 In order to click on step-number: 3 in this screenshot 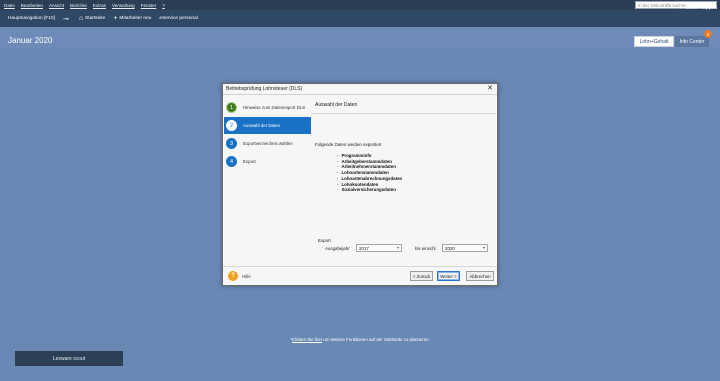, I will do `click(231, 143)`.